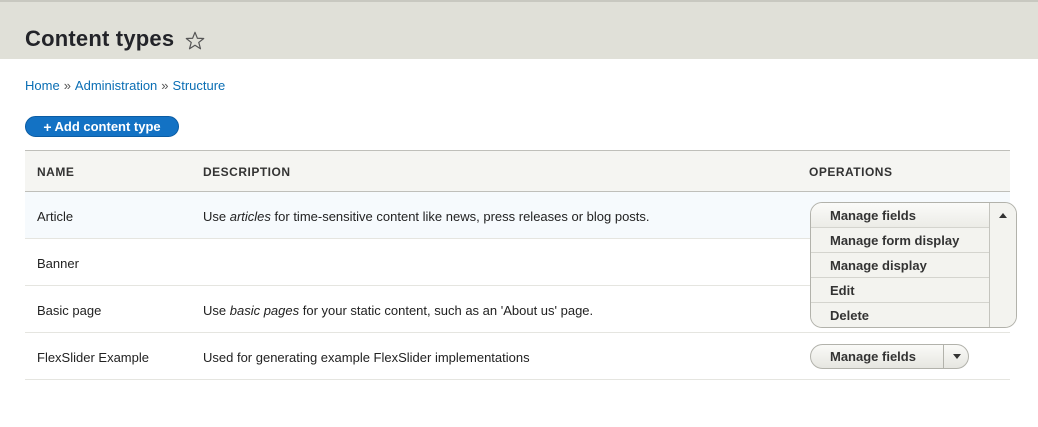 This screenshot has width=1038, height=427. What do you see at coordinates (901, 240) in the screenshot?
I see `menu-item-manage-form-display: Manage form display` at bounding box center [901, 240].